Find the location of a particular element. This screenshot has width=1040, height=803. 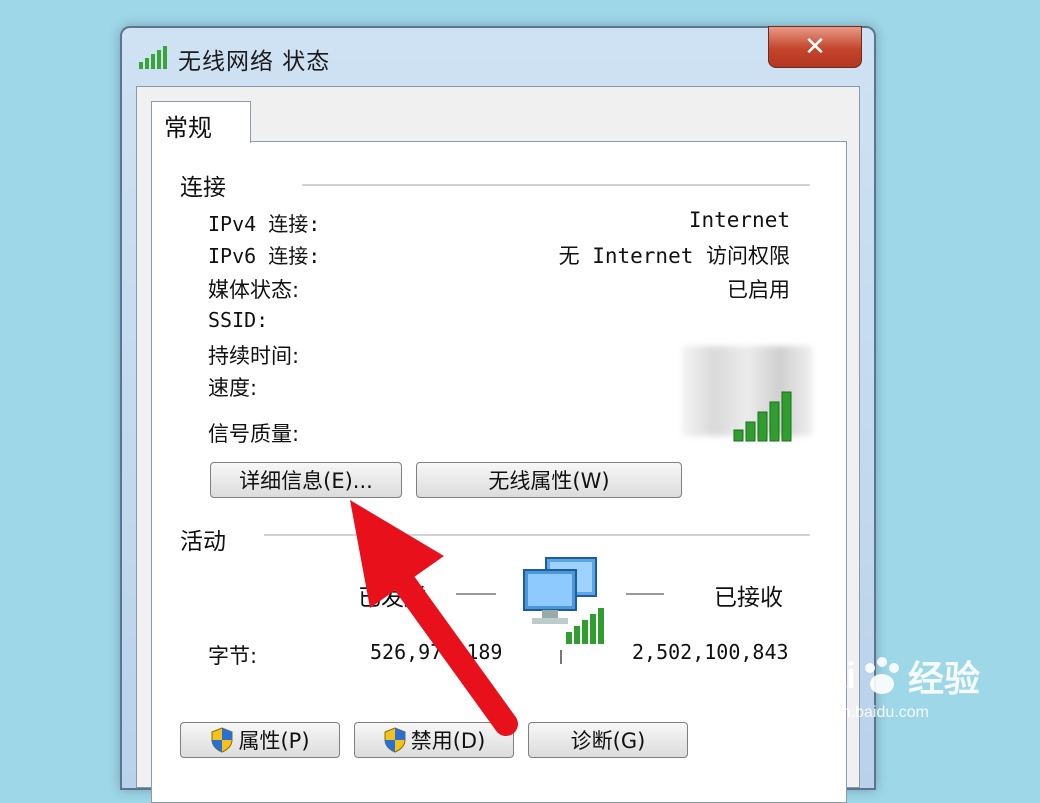

close-icon: ✕ is located at coordinates (815, 47).